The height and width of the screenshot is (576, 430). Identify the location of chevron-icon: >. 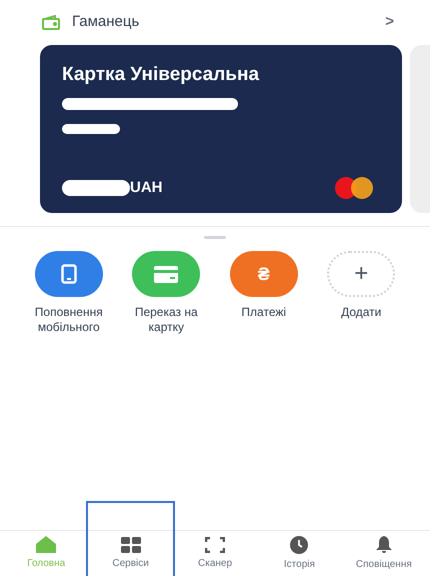
(389, 22).